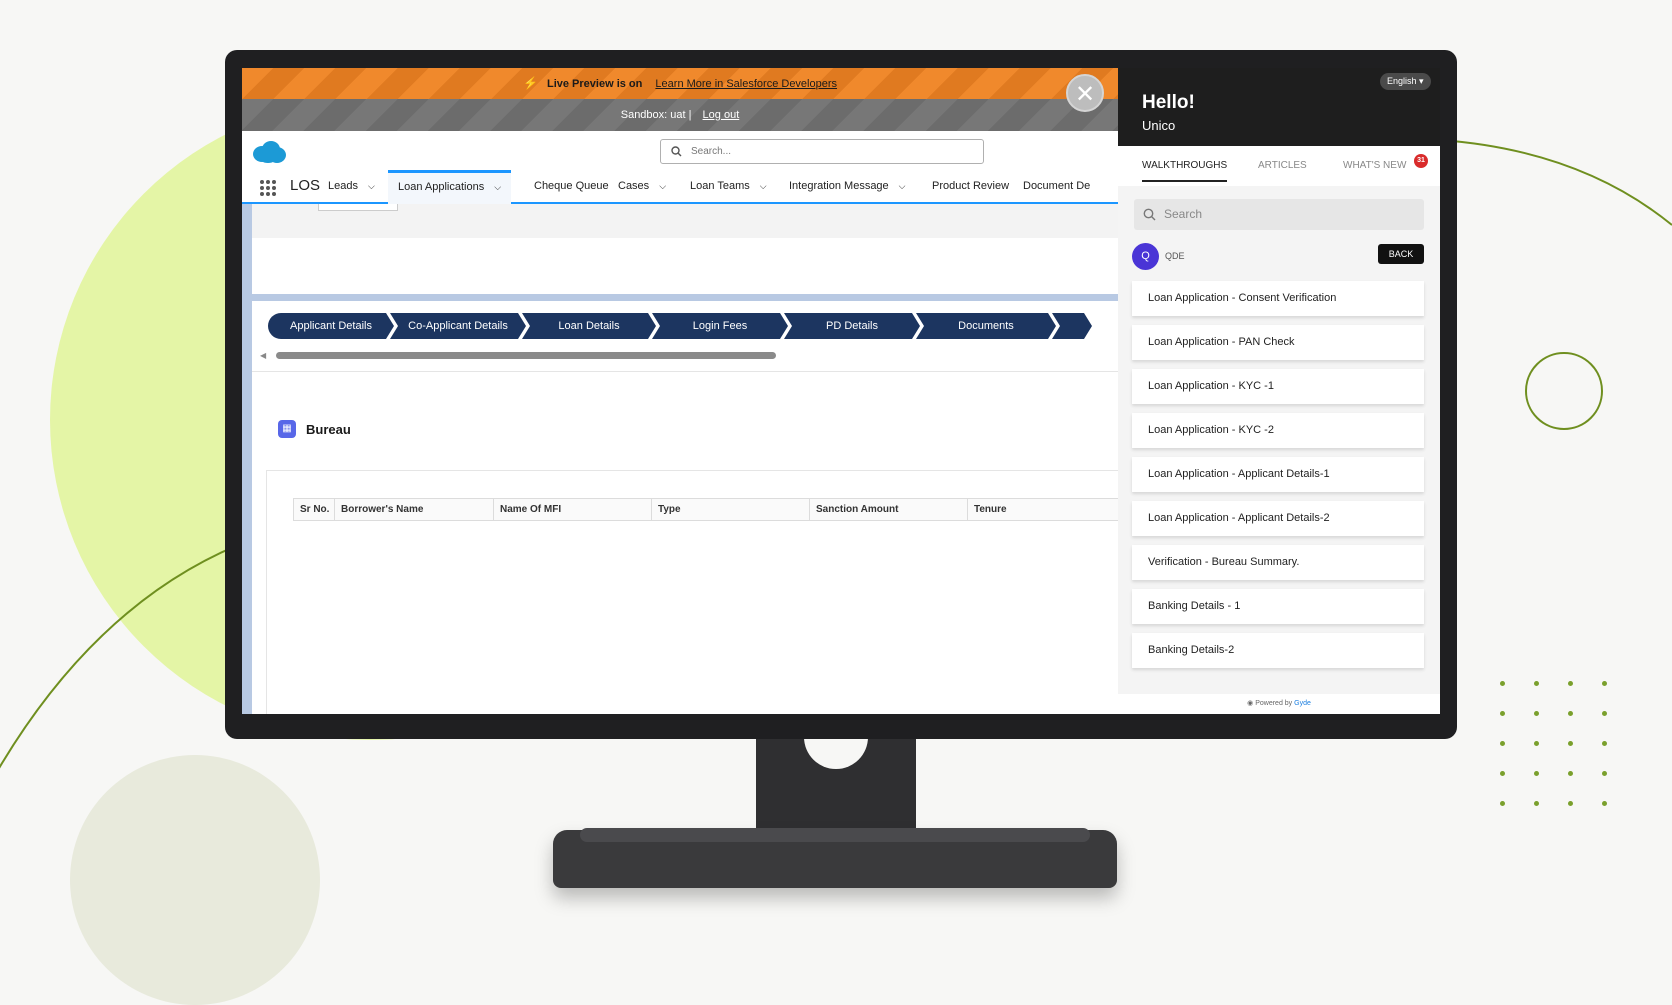 The height and width of the screenshot is (1005, 1672). Describe the element at coordinates (287, 429) in the screenshot. I see `bureau-icon: ▦` at that location.